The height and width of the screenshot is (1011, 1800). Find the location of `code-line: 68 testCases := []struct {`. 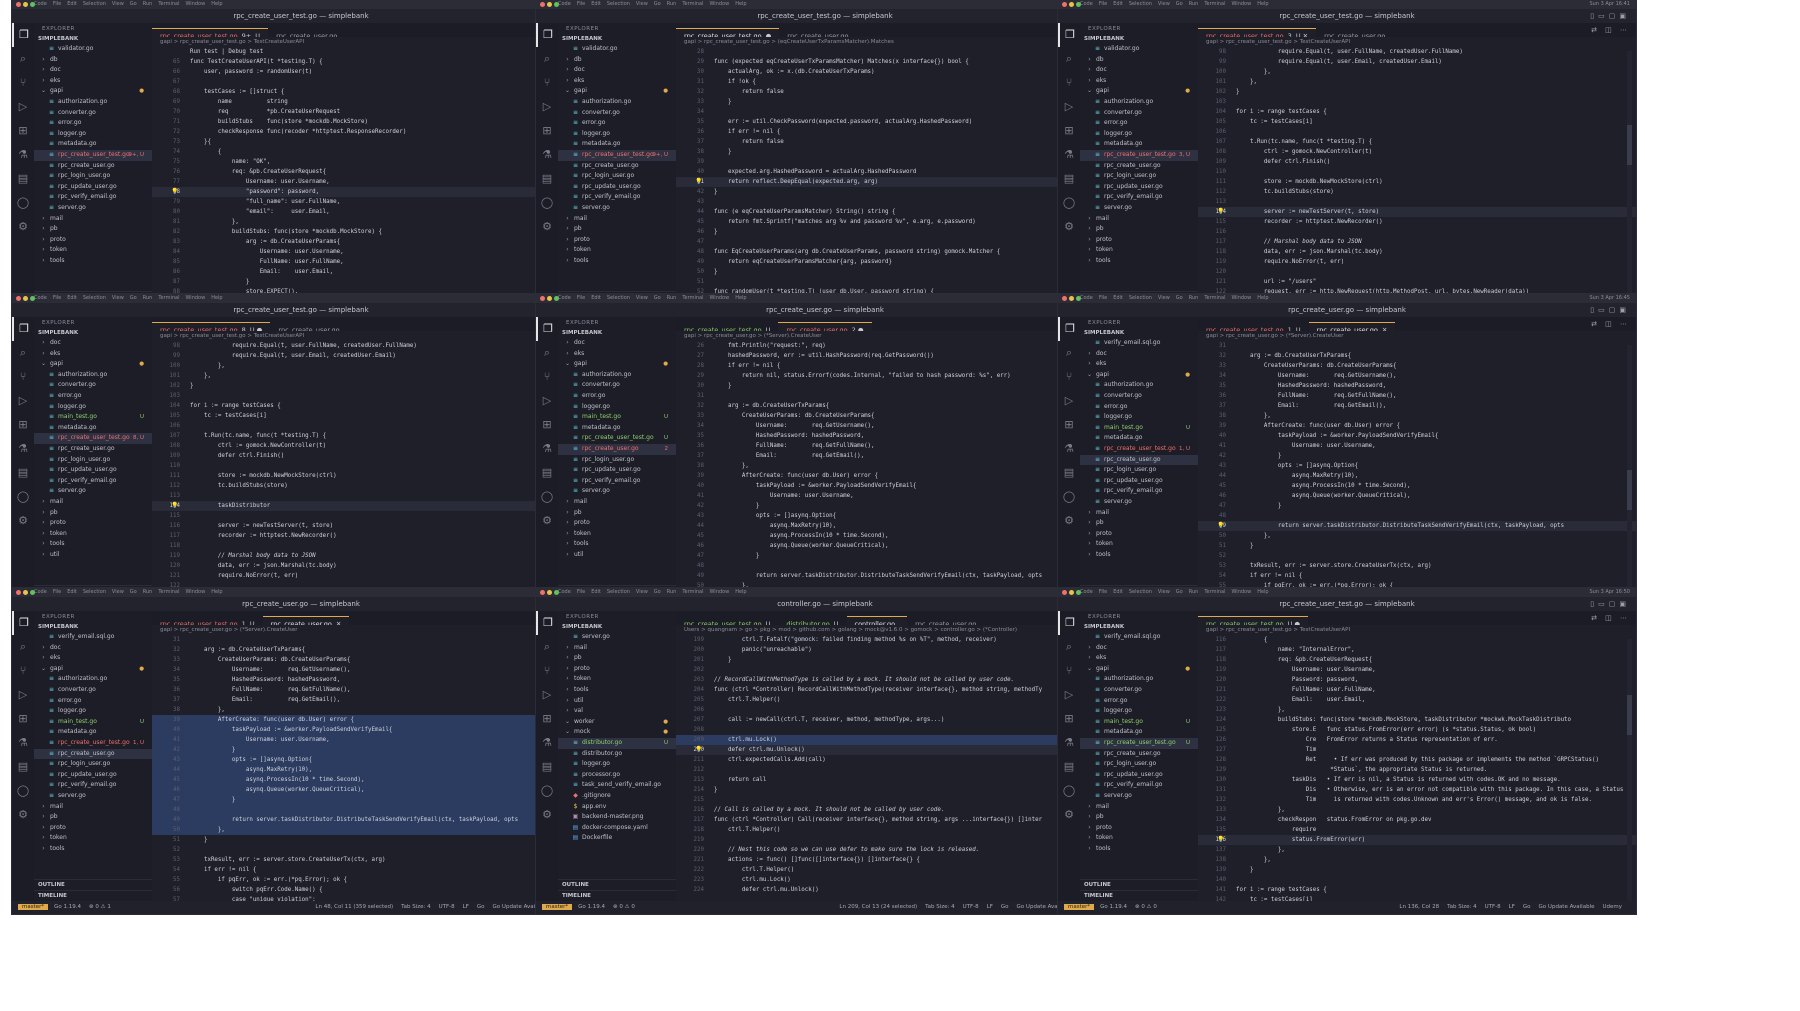

code-line: 68 testCases := []struct { is located at coordinates (371, 92).